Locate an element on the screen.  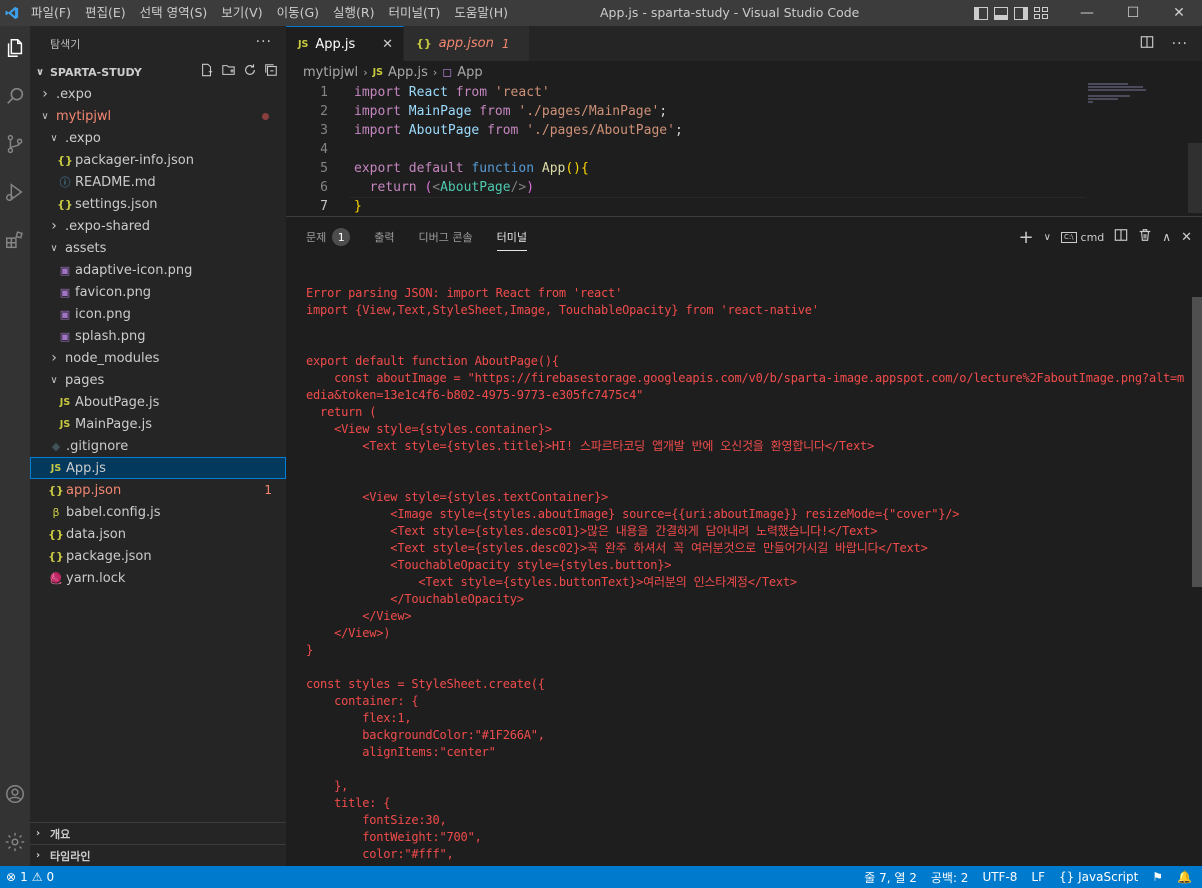
tree-folder: ∨ mytipjwl is located at coordinates (158, 116).